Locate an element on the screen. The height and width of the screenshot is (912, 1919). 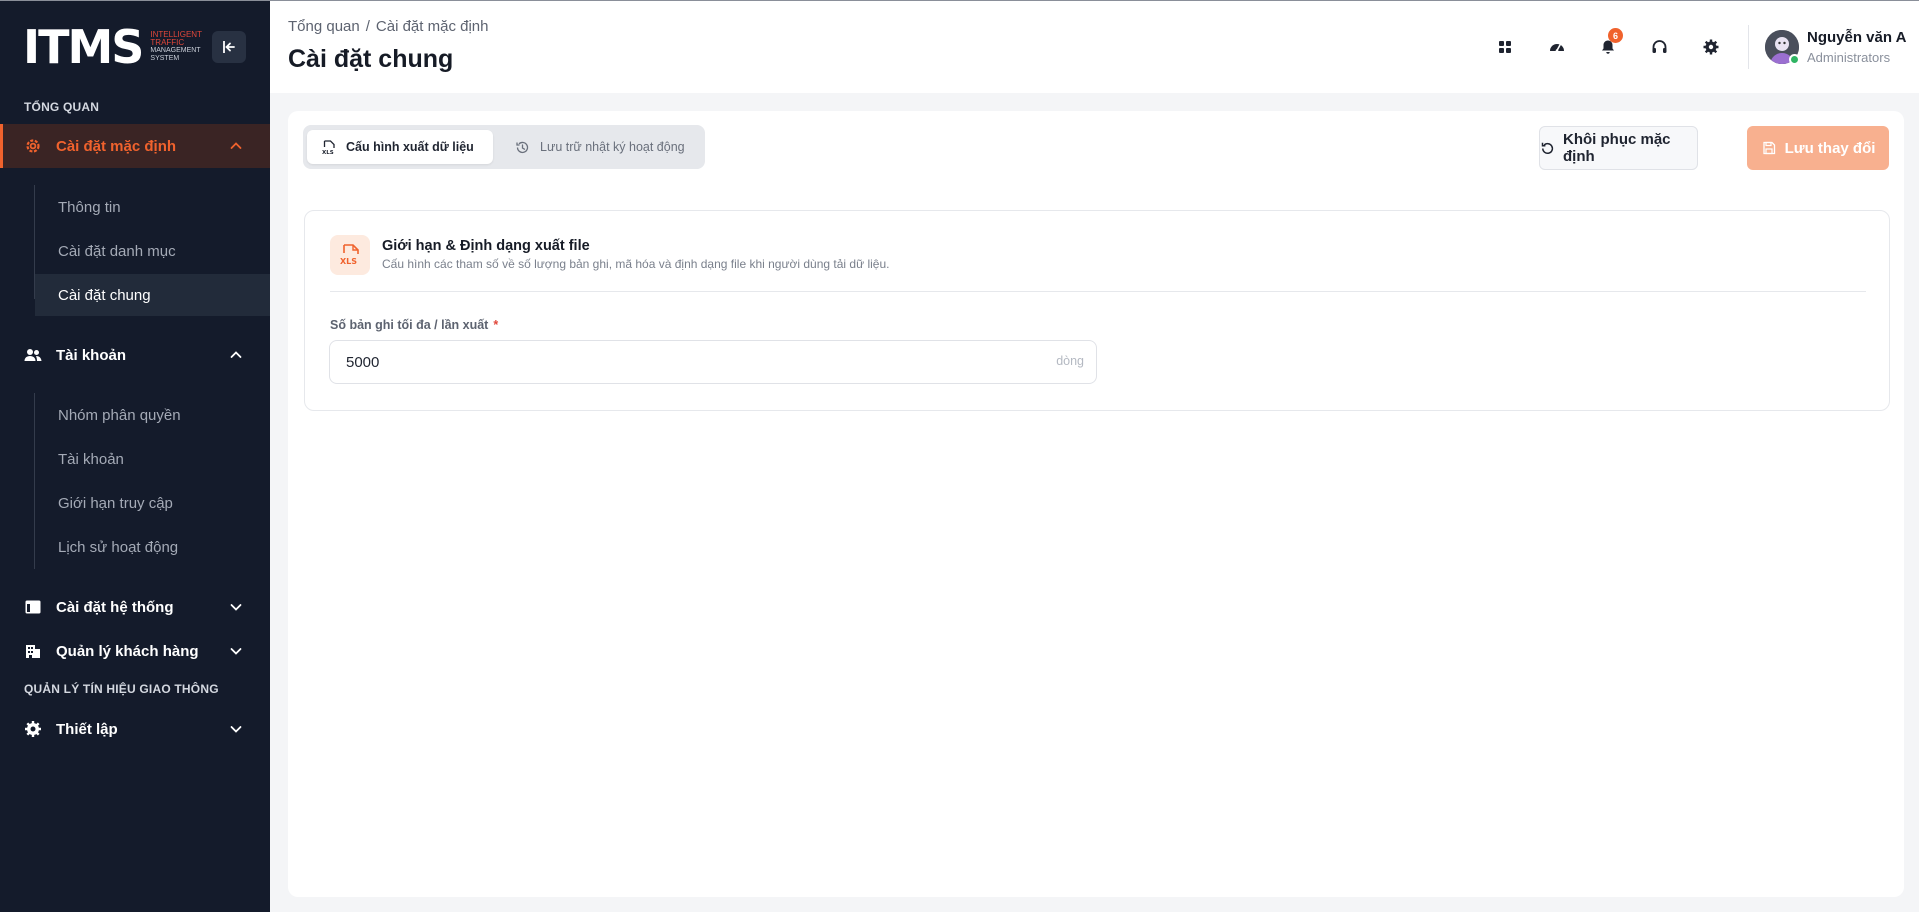
users-icon is located at coordinates (33, 355).